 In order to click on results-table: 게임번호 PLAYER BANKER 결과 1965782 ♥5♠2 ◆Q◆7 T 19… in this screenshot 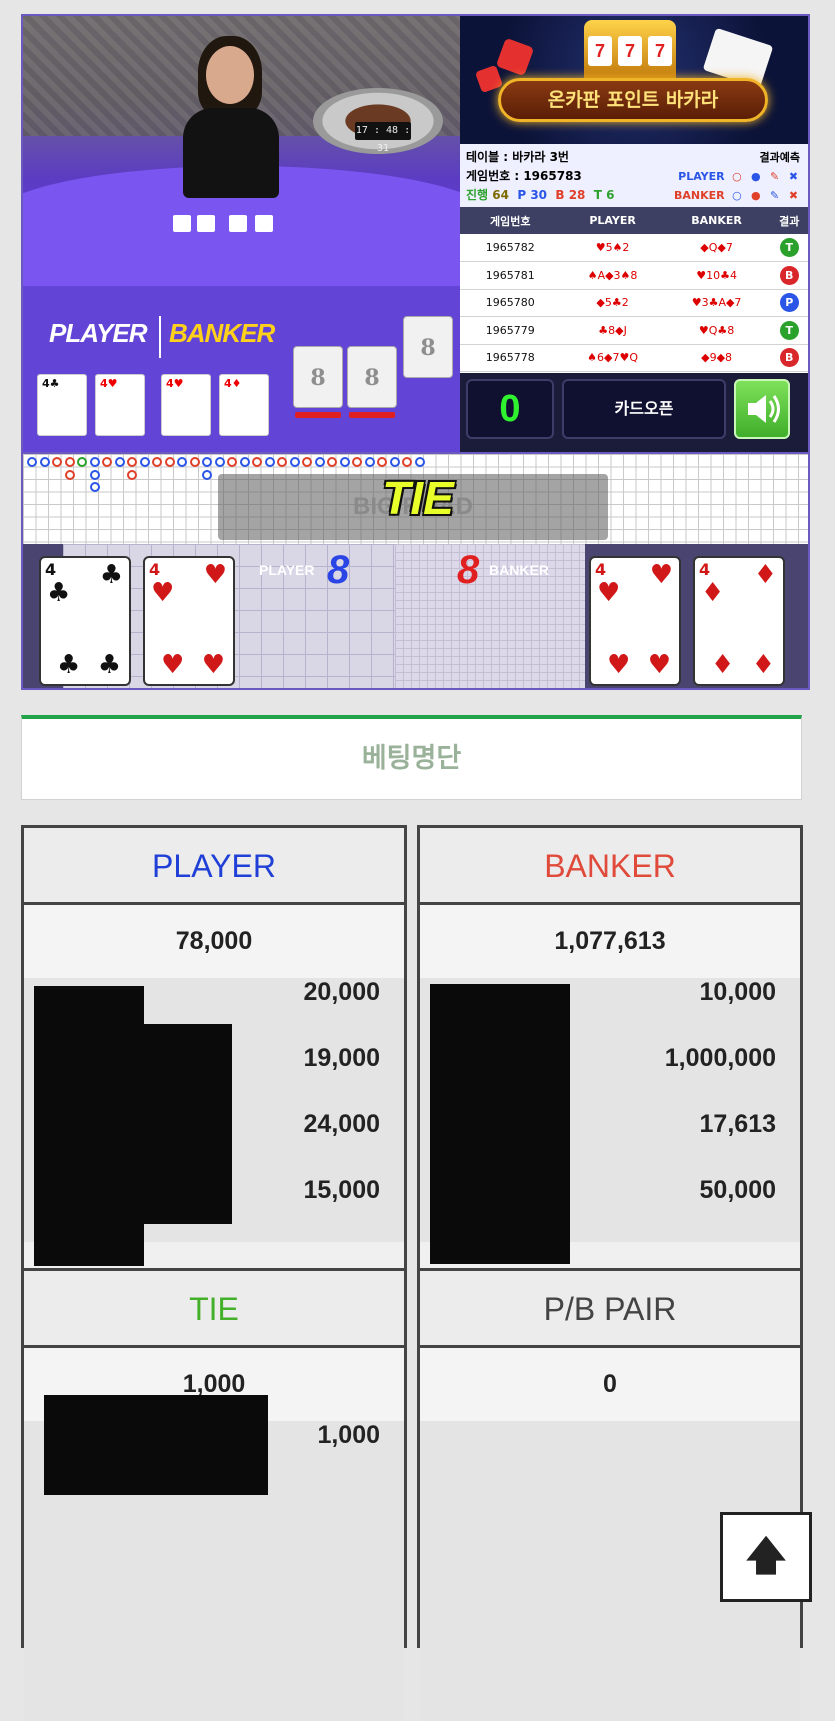, I will do `click(634, 290)`.